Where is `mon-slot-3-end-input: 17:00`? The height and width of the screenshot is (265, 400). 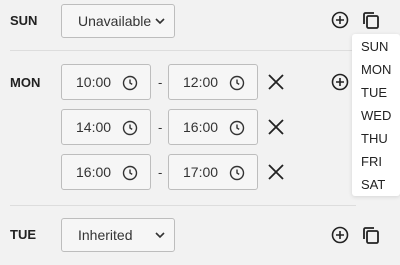 mon-slot-3-end-input: 17:00 is located at coordinates (213, 172).